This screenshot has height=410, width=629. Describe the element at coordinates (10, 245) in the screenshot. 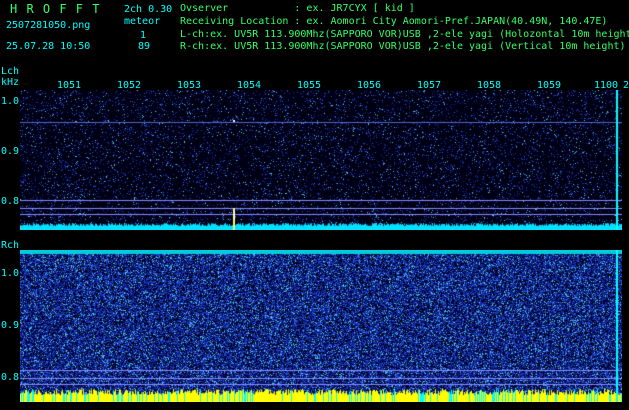

I see `rch-label: Rch` at that location.